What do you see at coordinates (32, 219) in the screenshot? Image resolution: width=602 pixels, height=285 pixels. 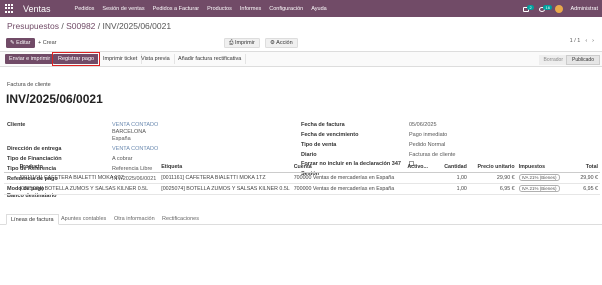 I see `tab-invoice-lines: Líneas de factura` at bounding box center [32, 219].